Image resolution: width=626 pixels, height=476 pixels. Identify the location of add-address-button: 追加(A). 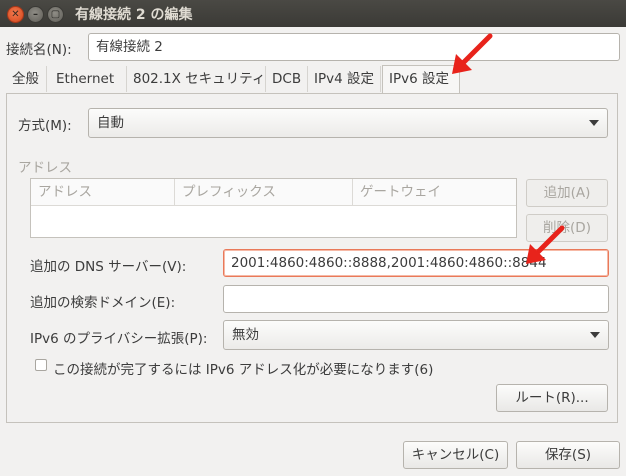
(567, 193).